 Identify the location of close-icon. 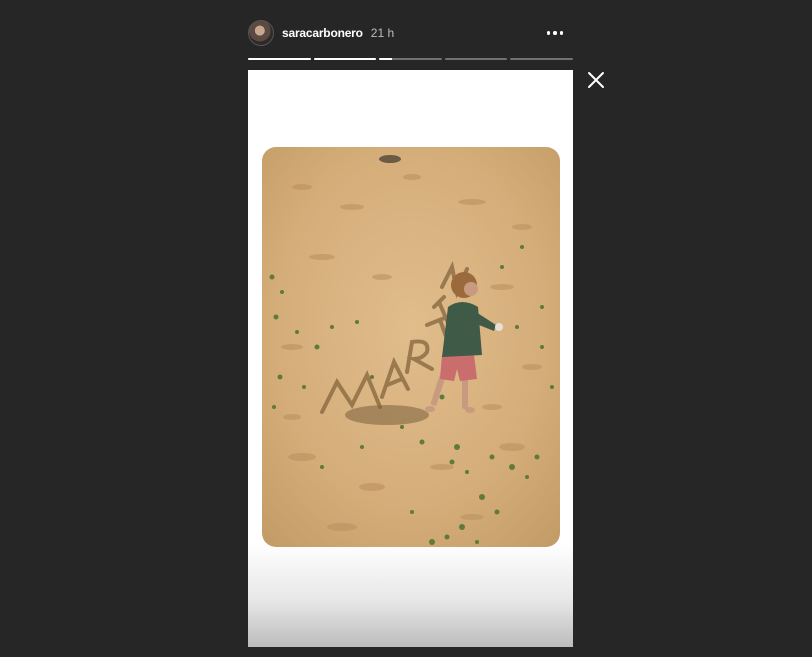
(596, 80).